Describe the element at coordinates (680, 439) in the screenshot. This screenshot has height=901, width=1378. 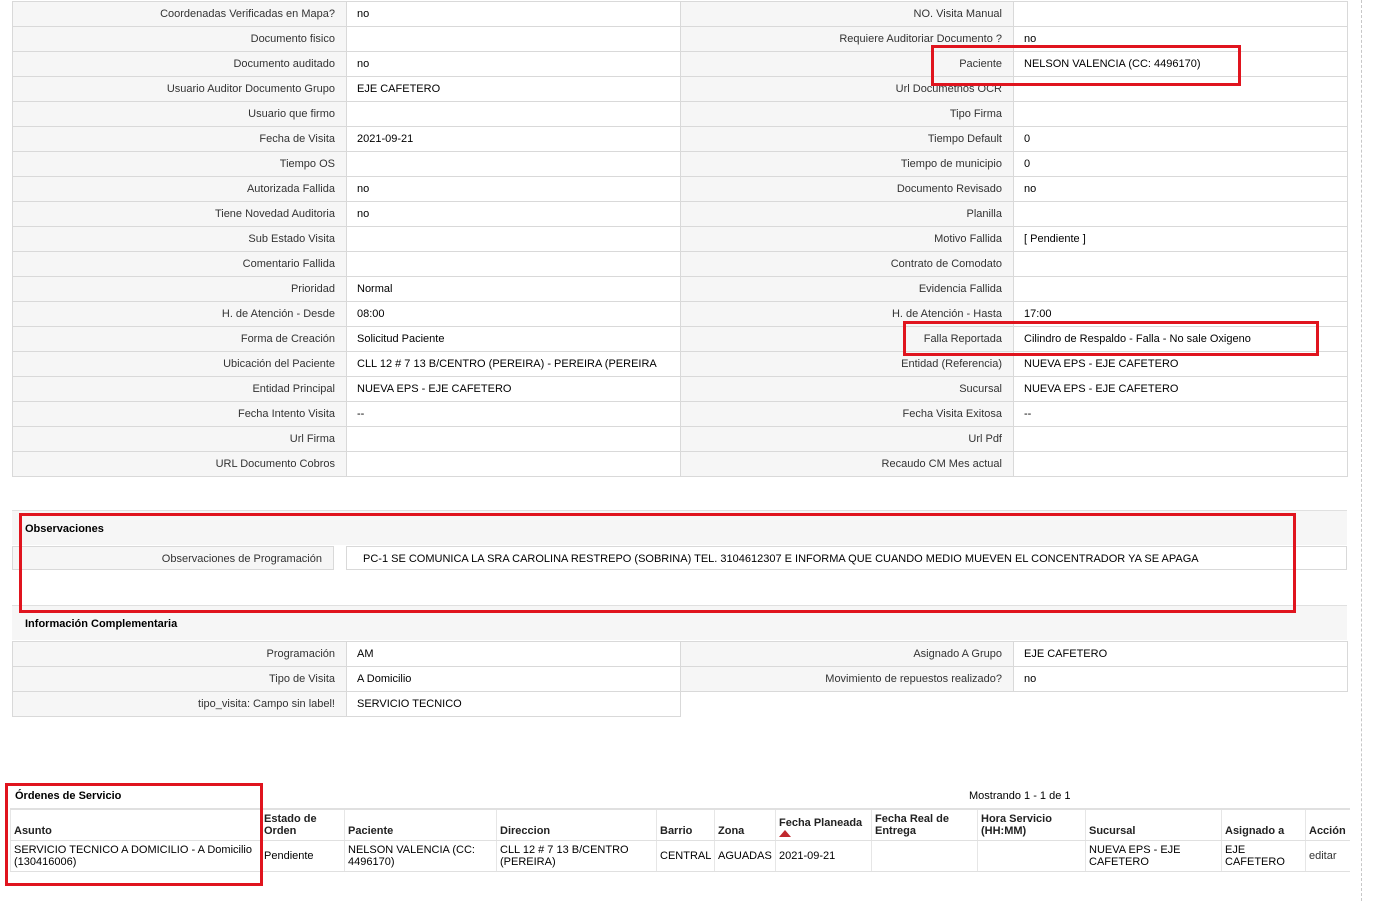
I see `detail-row: Url Firma Url Pdf` at that location.